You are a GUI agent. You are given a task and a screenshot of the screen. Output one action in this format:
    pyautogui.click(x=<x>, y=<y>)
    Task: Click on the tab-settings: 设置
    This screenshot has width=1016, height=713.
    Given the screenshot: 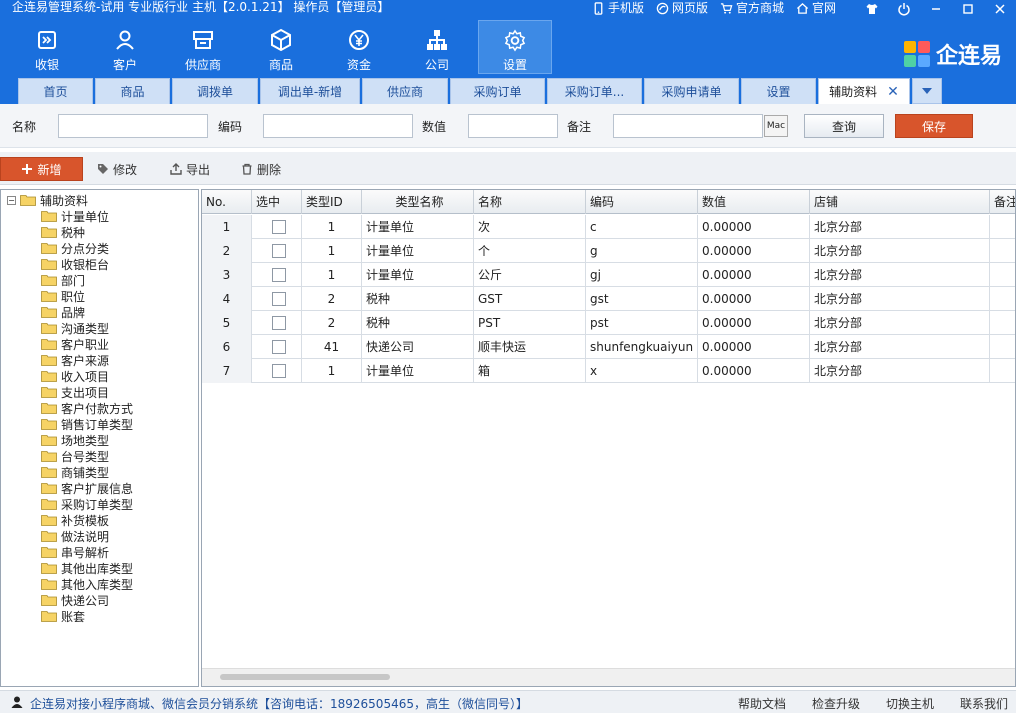 What is the action you would take?
    pyautogui.click(x=778, y=91)
    